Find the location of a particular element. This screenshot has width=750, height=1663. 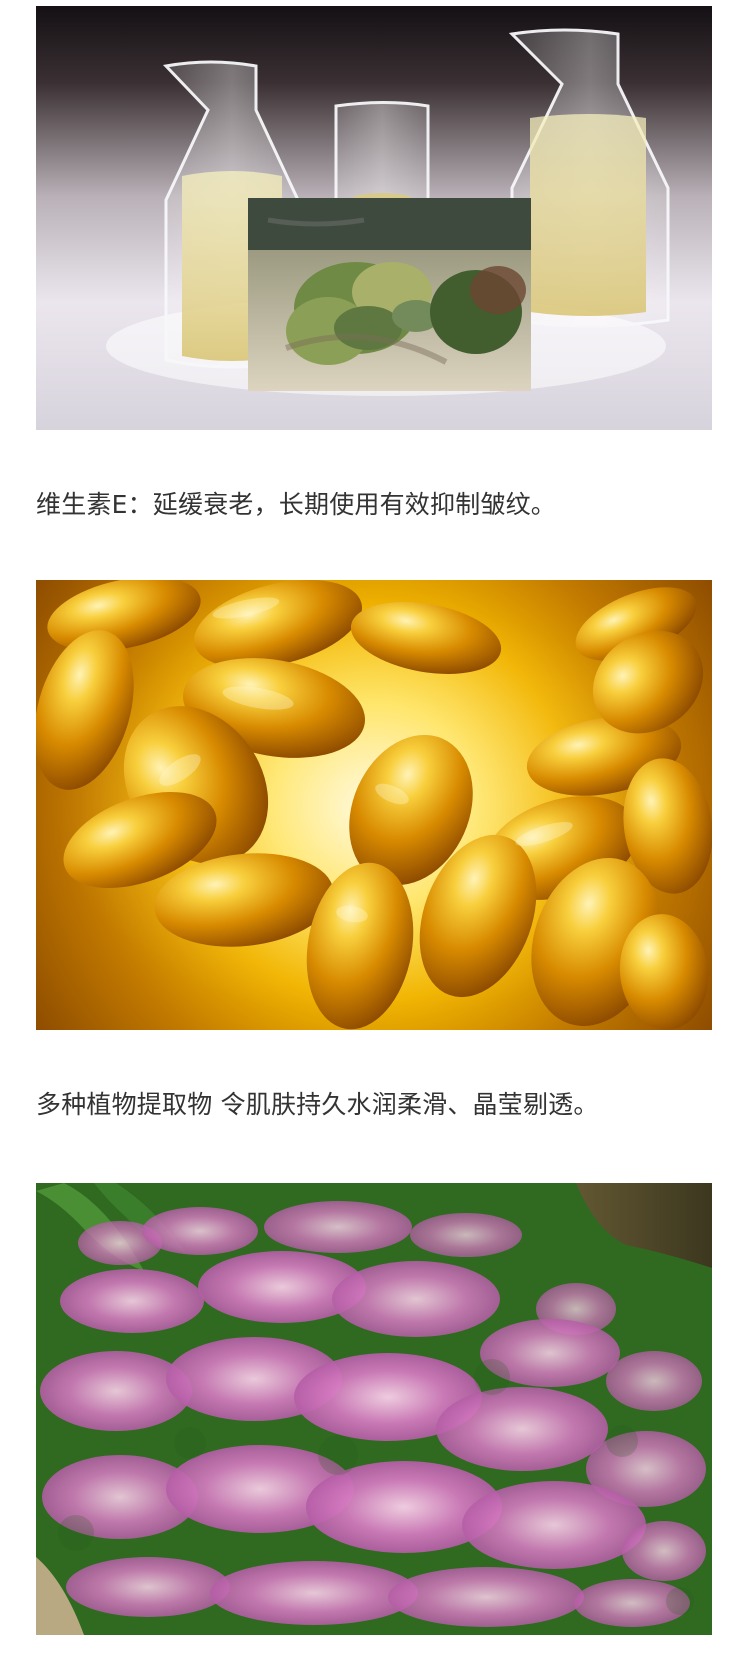

vitamin-e-caption: 维生素E：延缓衰老，长期使用有效抑制皱纹。 is located at coordinates (296, 504).